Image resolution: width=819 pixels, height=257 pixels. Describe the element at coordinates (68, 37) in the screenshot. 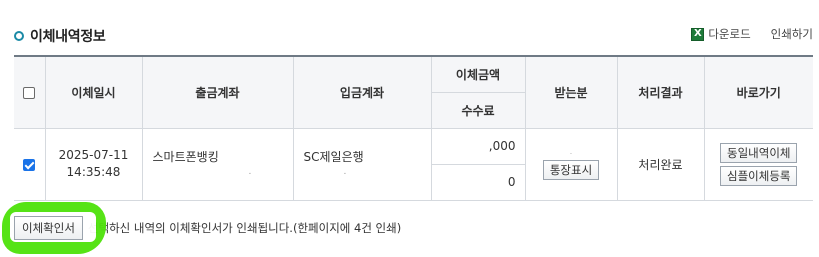

I see `section-title: 이체내역정보` at that location.